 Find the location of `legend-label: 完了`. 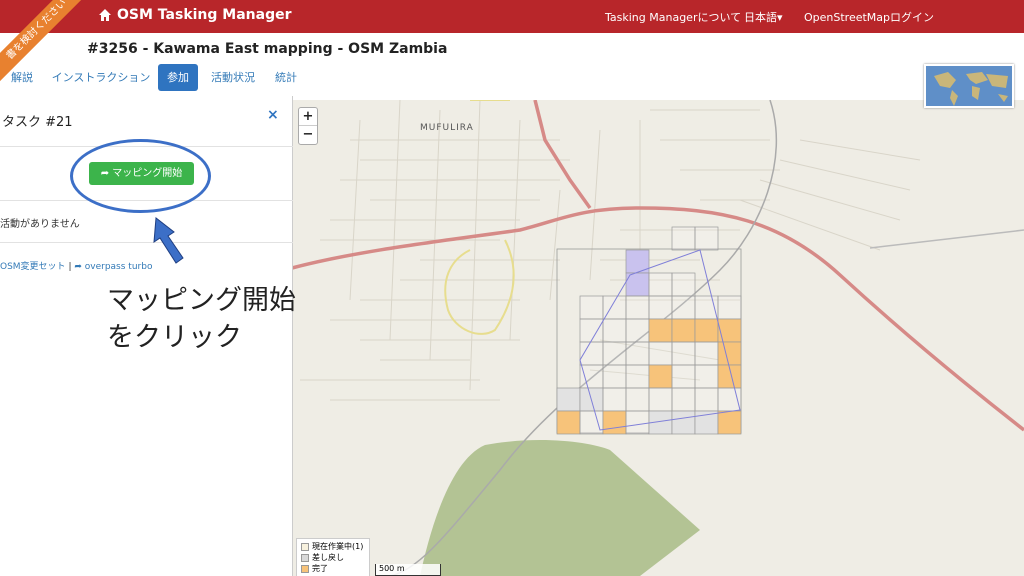

legend-label: 完了 is located at coordinates (320, 568).